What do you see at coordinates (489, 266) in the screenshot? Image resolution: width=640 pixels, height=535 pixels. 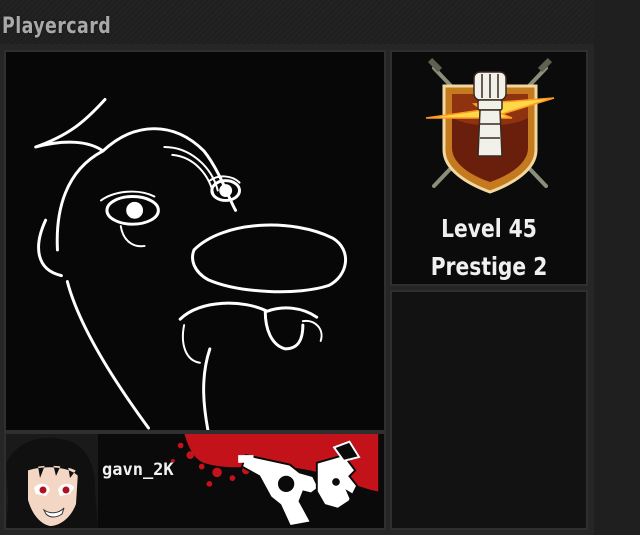 I see `prestige-label: Prestige 2` at bounding box center [489, 266].